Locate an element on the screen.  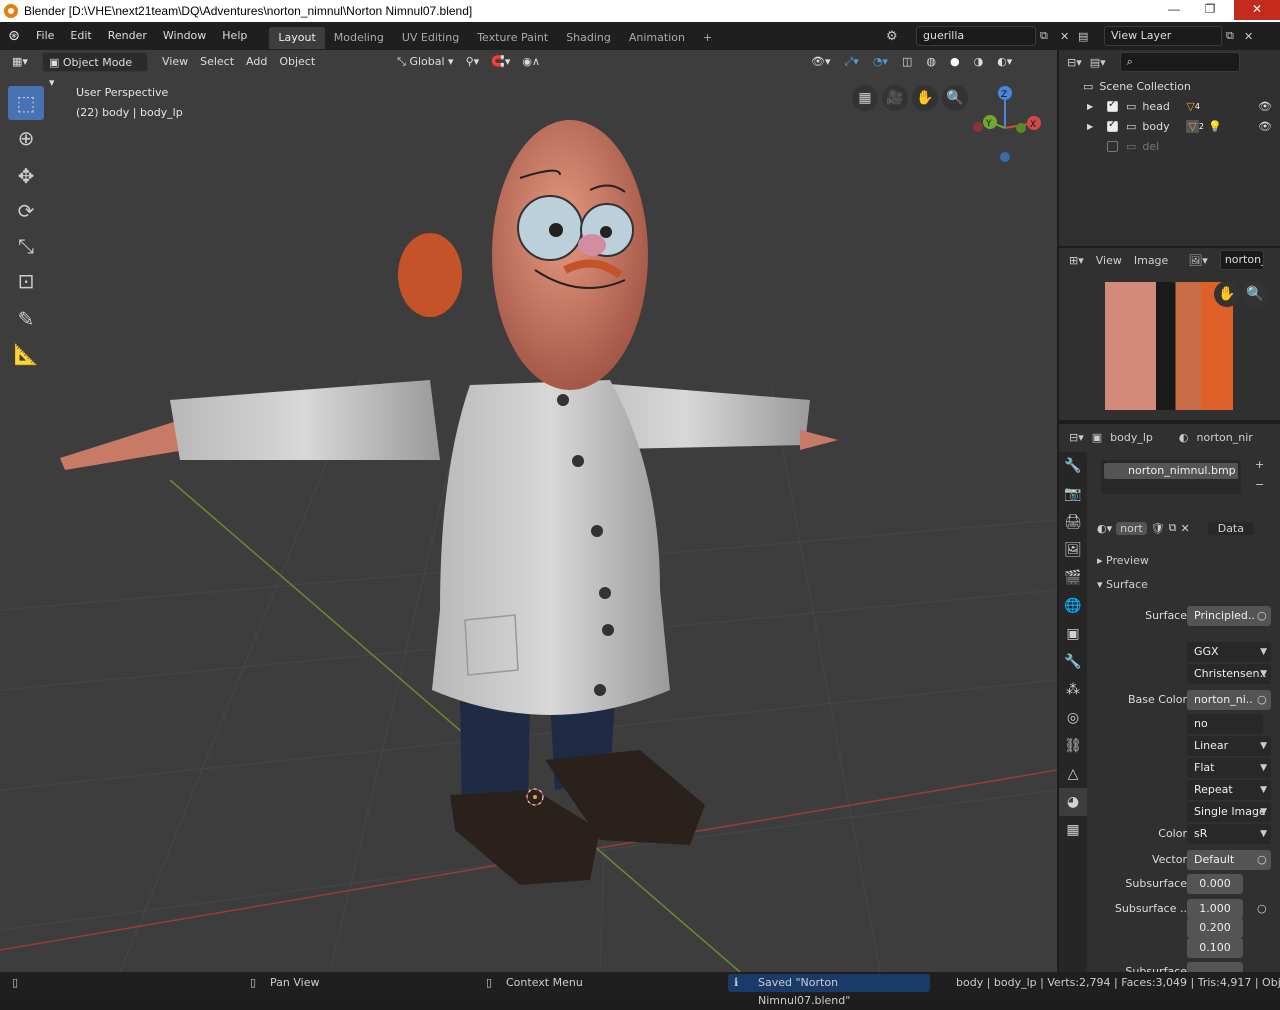
property-field: 1.000 is located at coordinates (1215, 909).